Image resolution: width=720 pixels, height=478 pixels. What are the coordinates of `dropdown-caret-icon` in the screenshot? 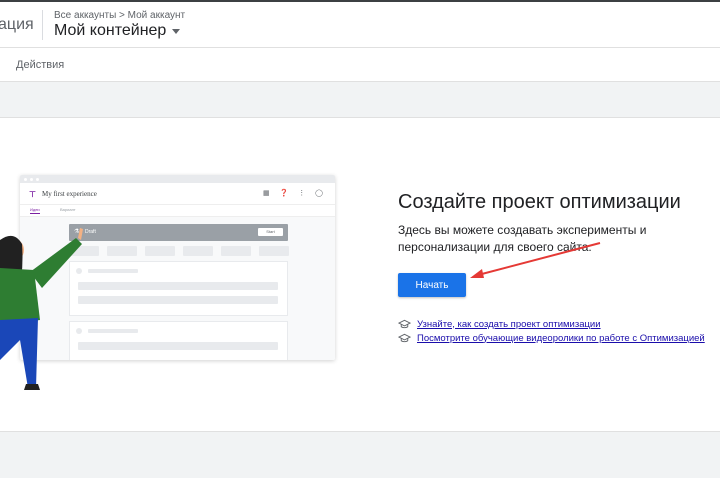 It's located at (176, 31).